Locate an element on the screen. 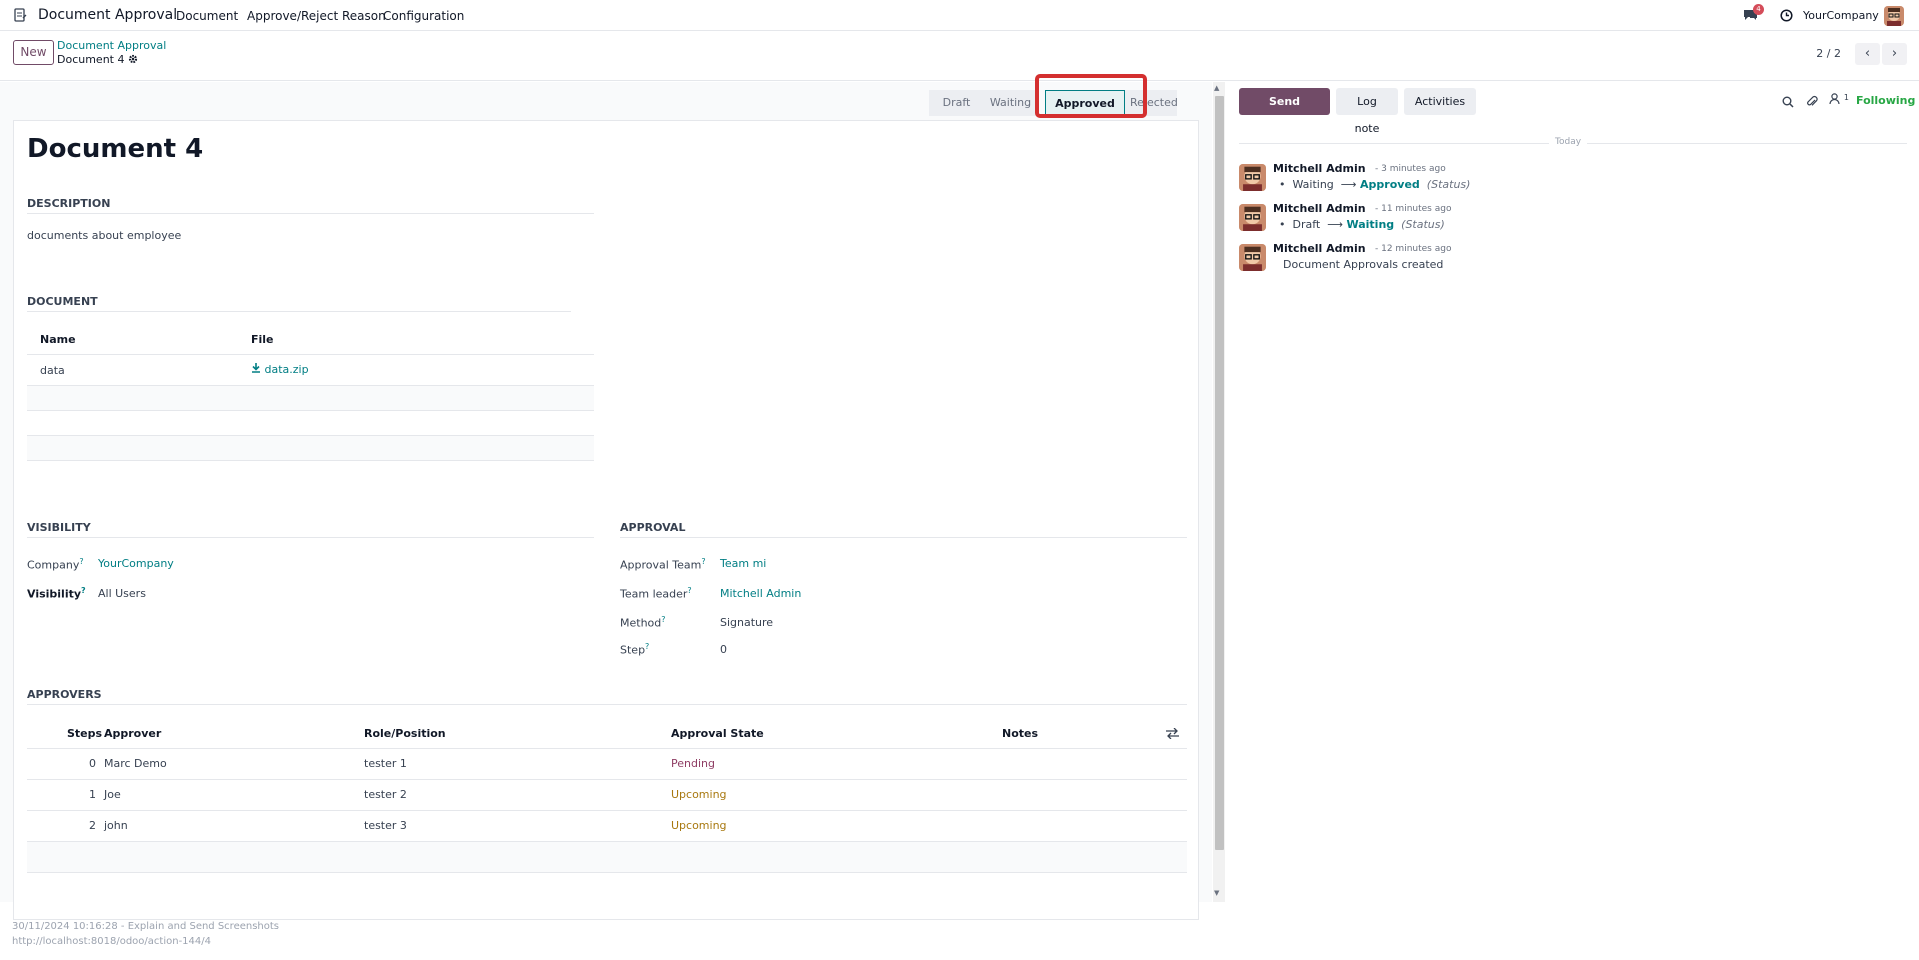  user-avatar is located at coordinates (1894, 16).